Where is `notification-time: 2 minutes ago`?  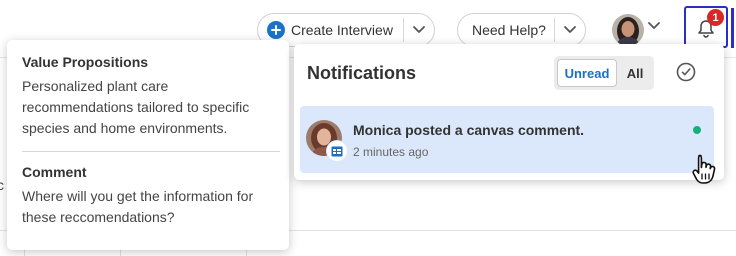
notification-time: 2 minutes ago is located at coordinates (391, 152).